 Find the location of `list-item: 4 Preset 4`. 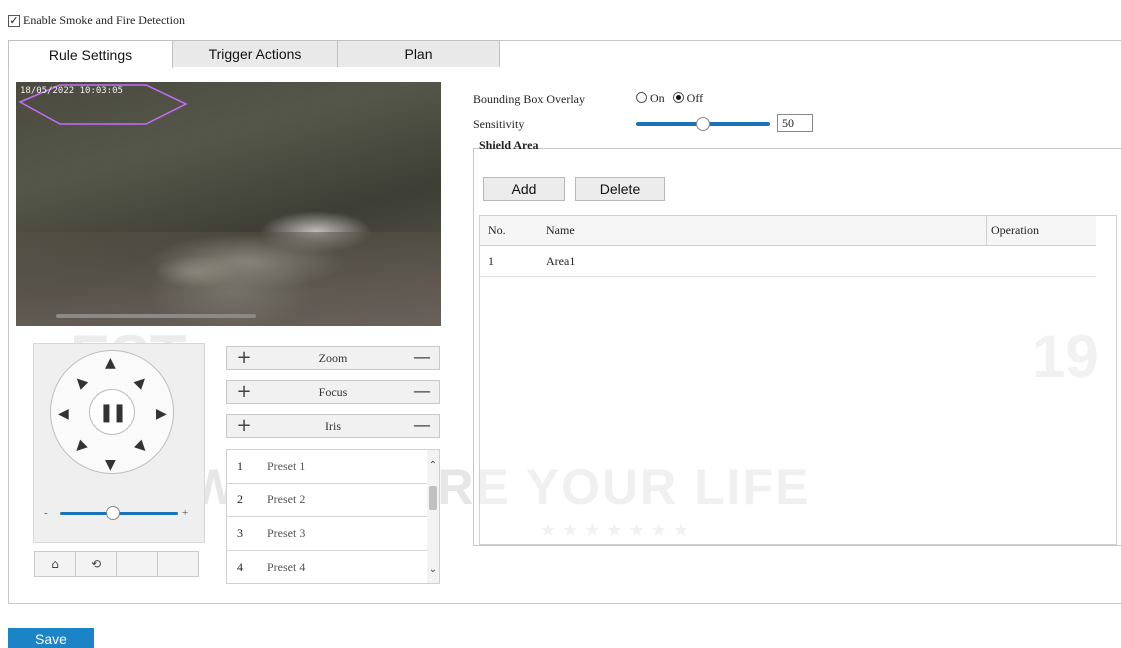

list-item: 4 Preset 4 is located at coordinates (328, 568).